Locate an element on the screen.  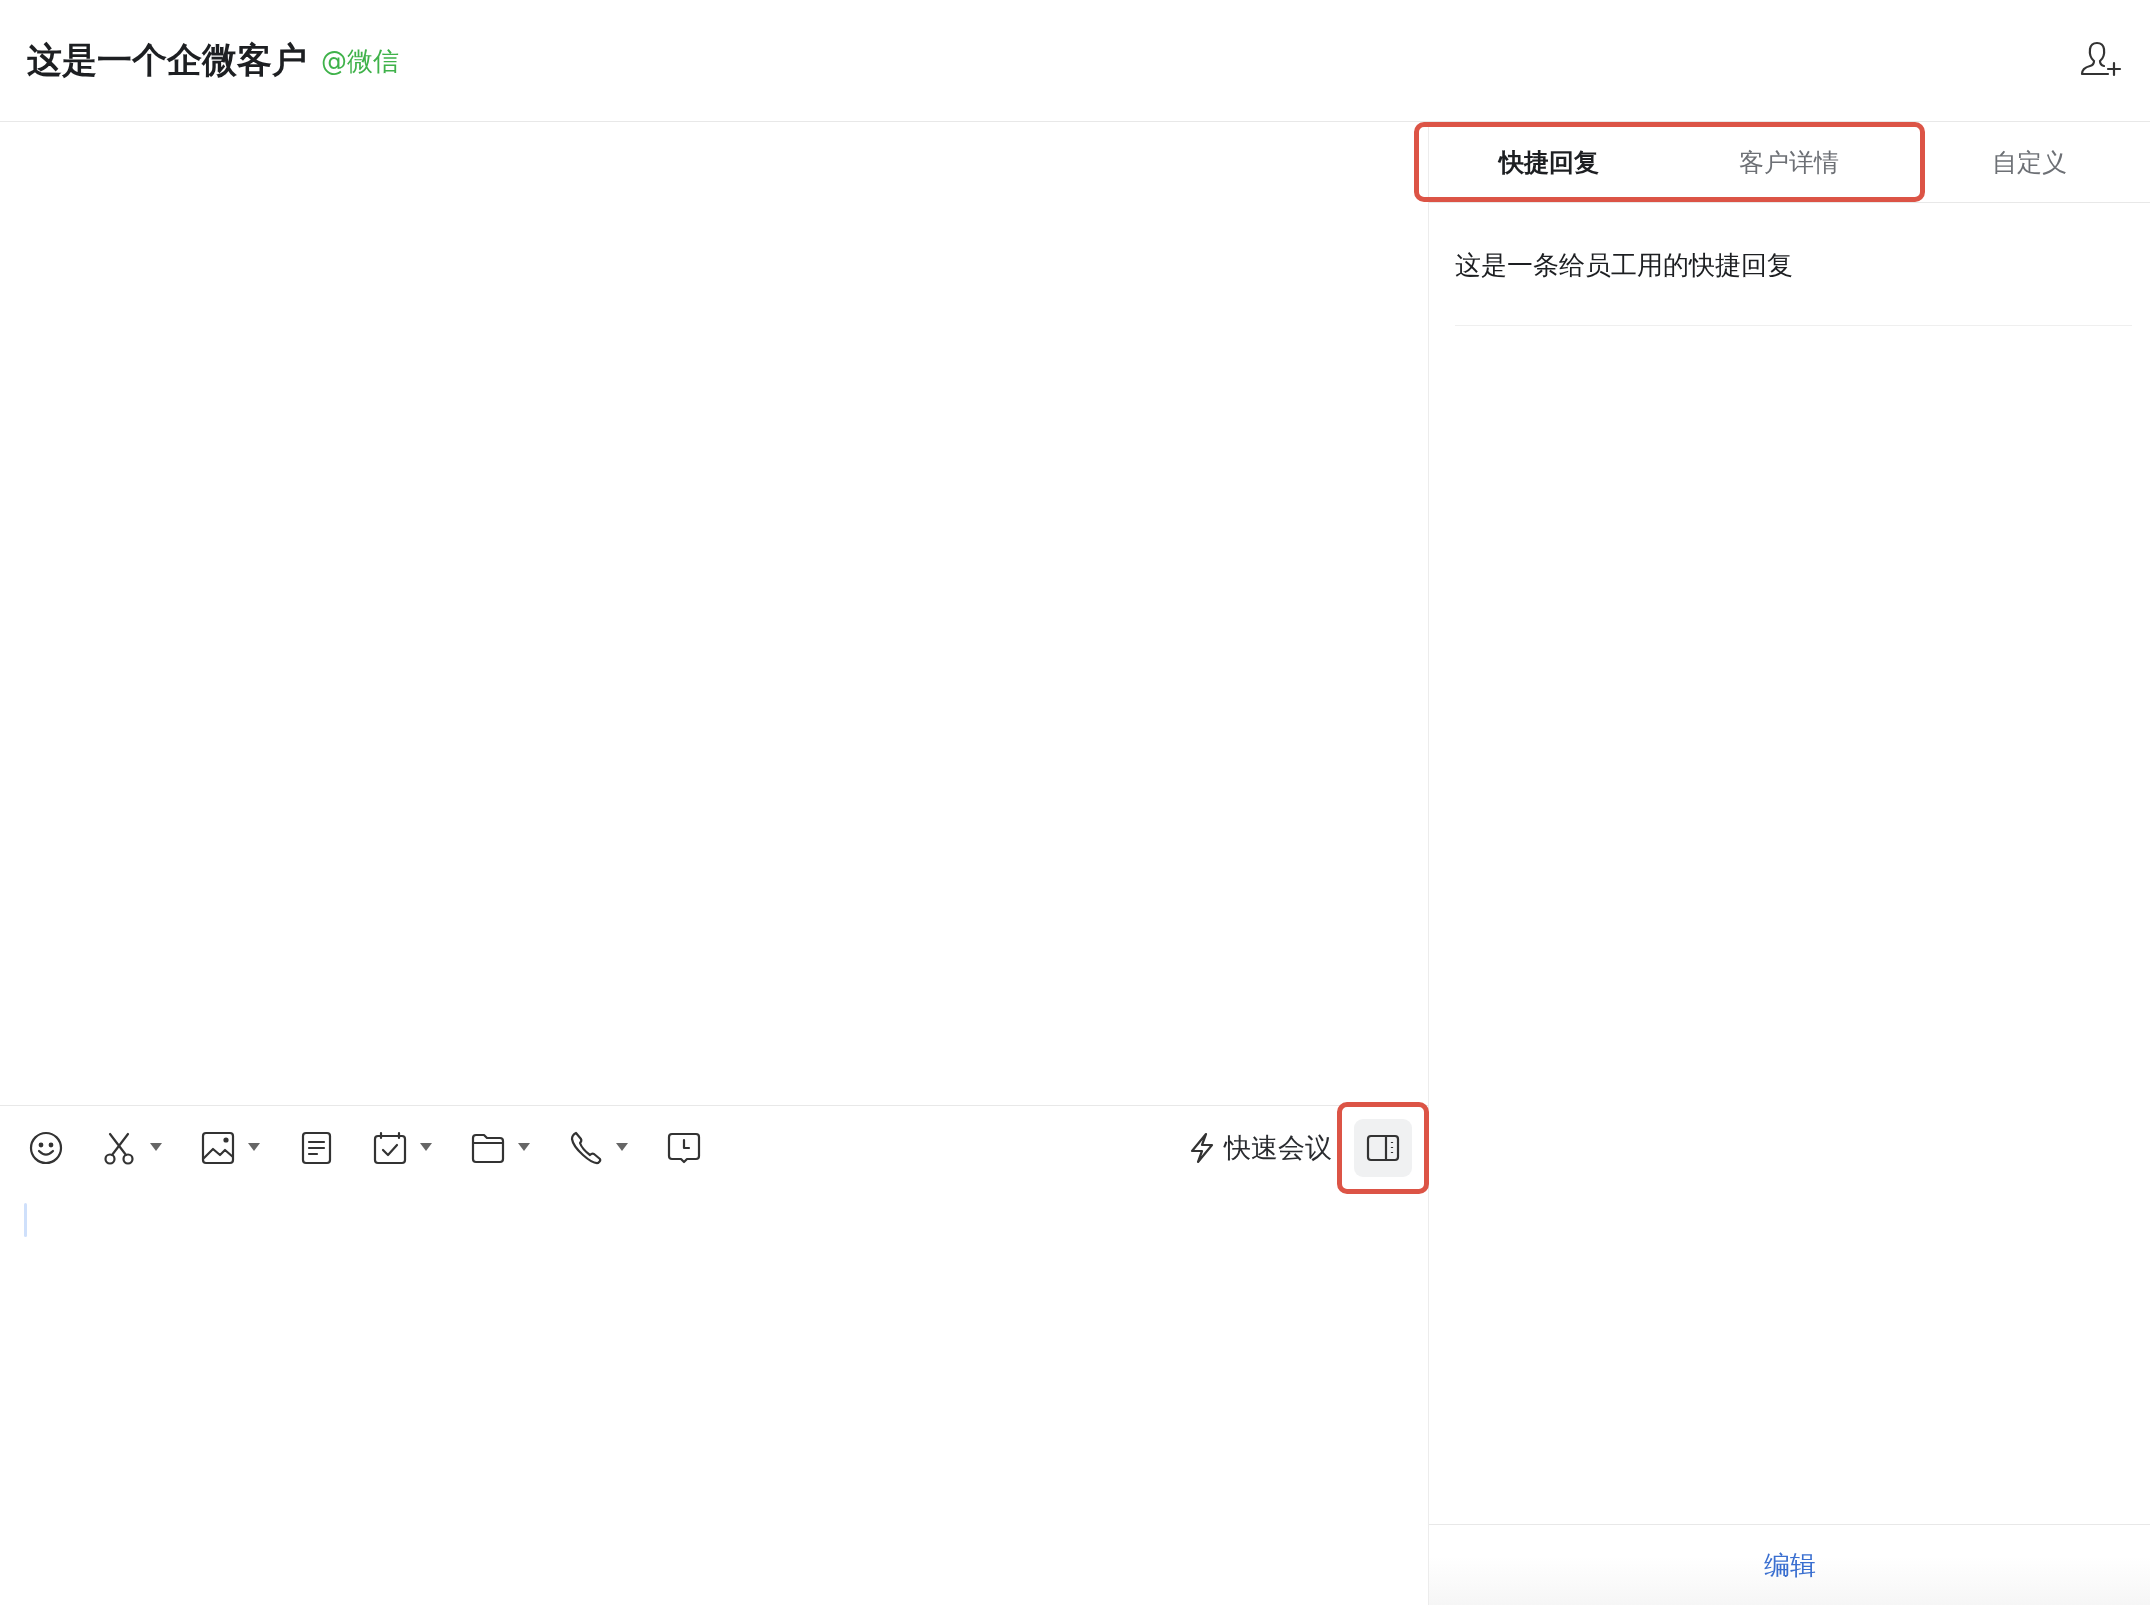
split-panel-icon is located at coordinates (1383, 1147).